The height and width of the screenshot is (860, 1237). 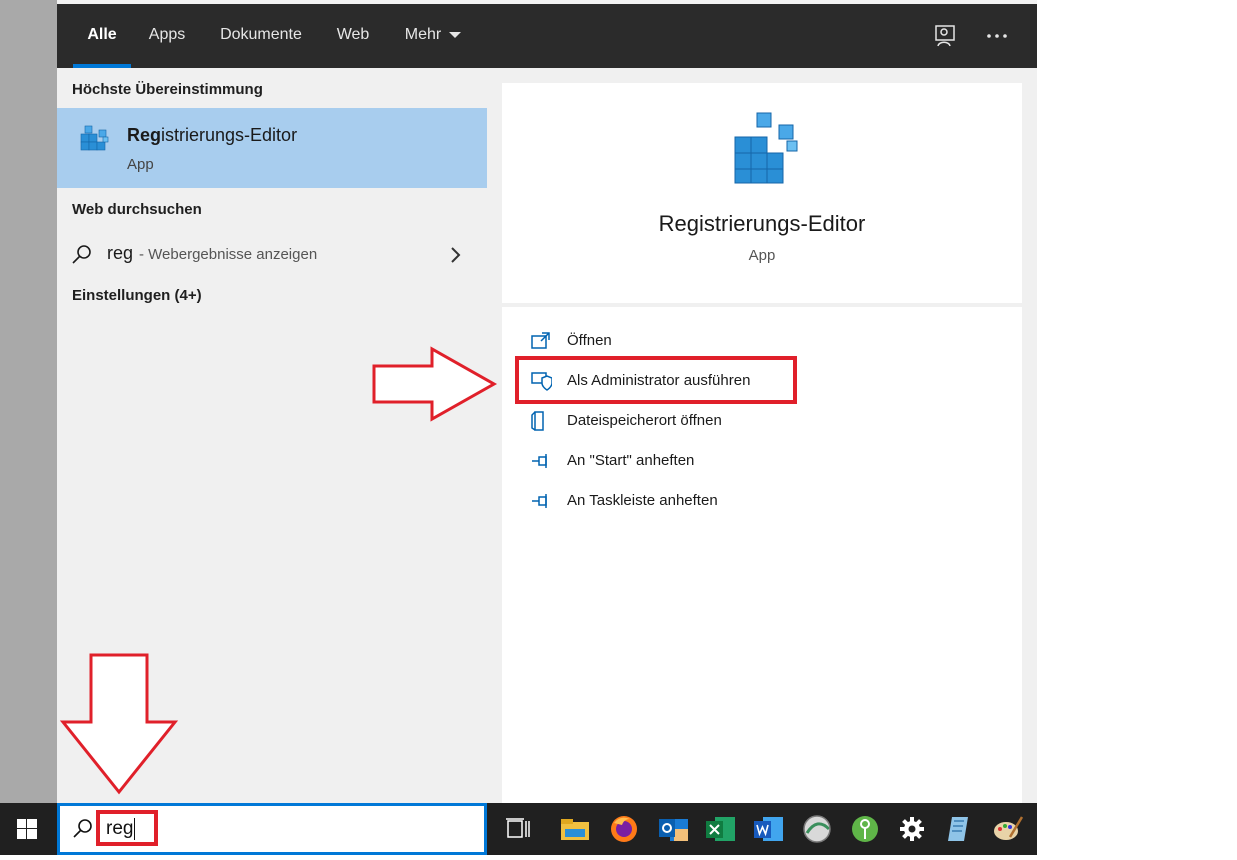 I want to click on web-results-hint: - Webergebnisse anzeigen, so click(x=228, y=254).